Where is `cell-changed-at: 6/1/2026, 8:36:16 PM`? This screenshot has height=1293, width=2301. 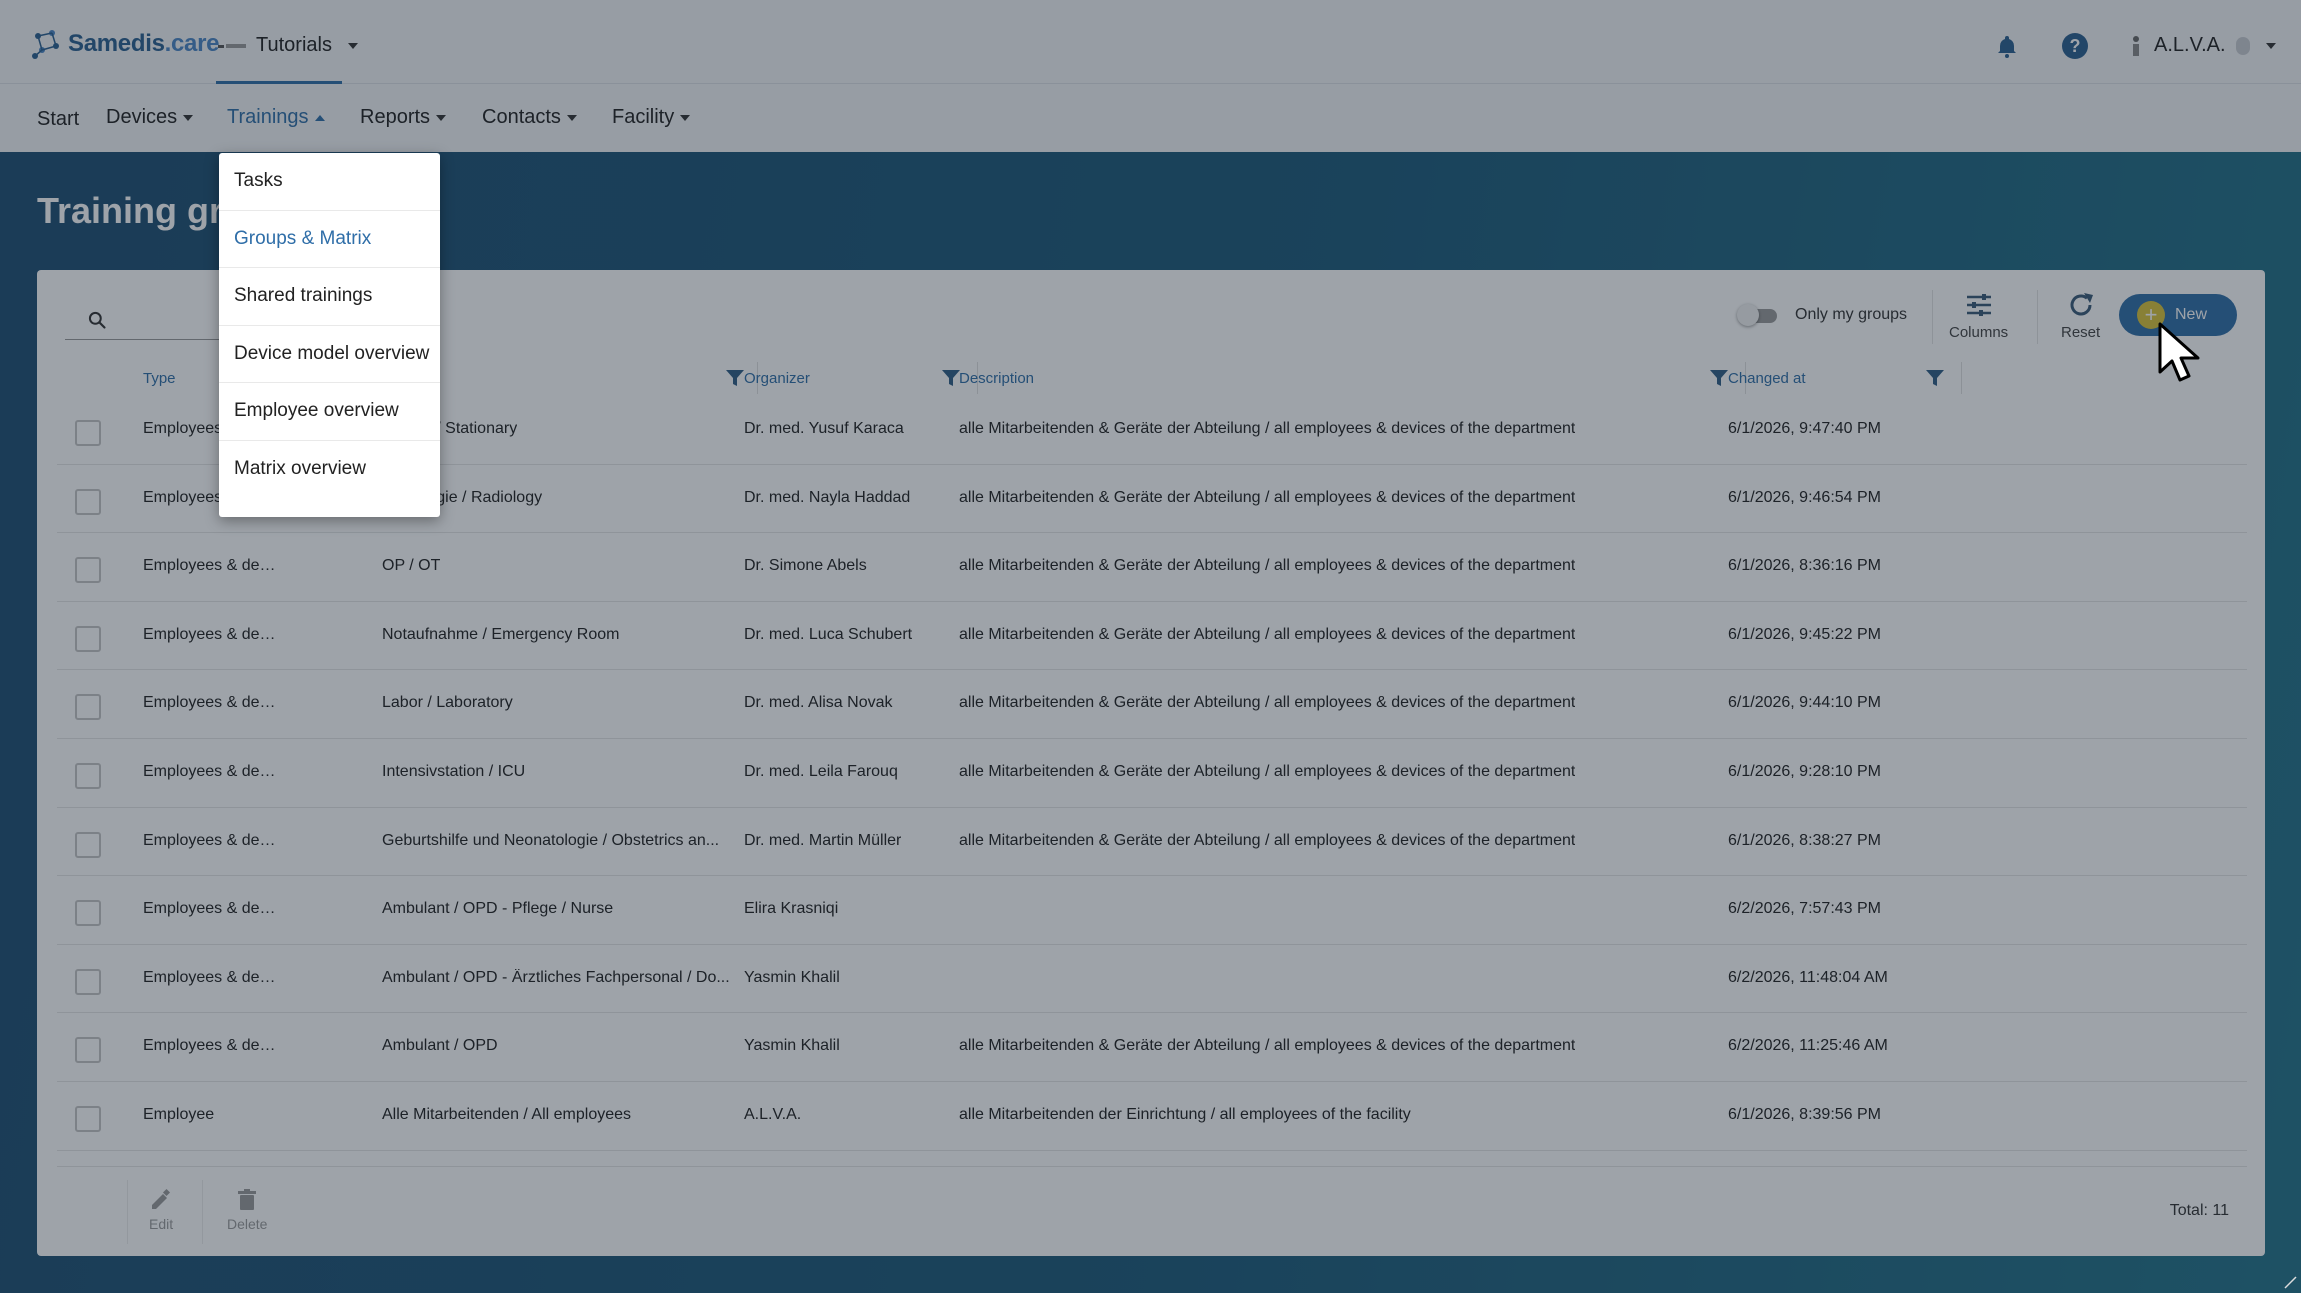
cell-changed-at: 6/1/2026, 8:36:16 PM is located at coordinates (1804, 566).